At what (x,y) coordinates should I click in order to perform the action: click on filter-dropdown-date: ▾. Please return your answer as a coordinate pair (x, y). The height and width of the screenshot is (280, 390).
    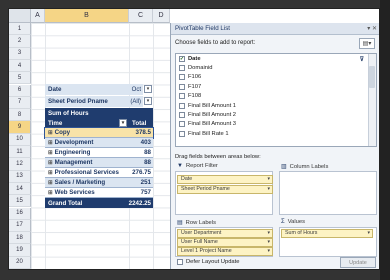
    Looking at the image, I should click on (148, 89).